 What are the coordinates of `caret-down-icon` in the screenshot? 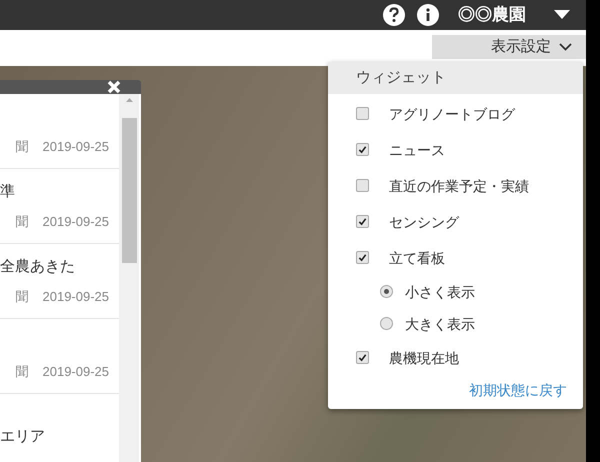 It's located at (562, 15).